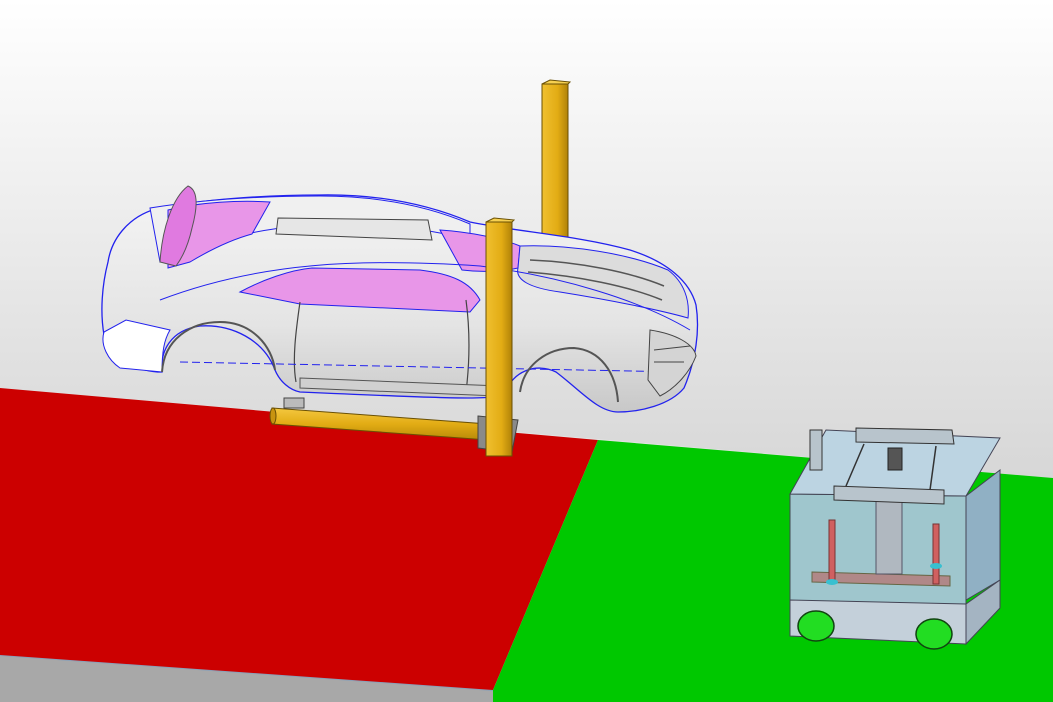  What do you see at coordinates (294, 403) in the screenshot?
I see `lift-bracket-left` at bounding box center [294, 403].